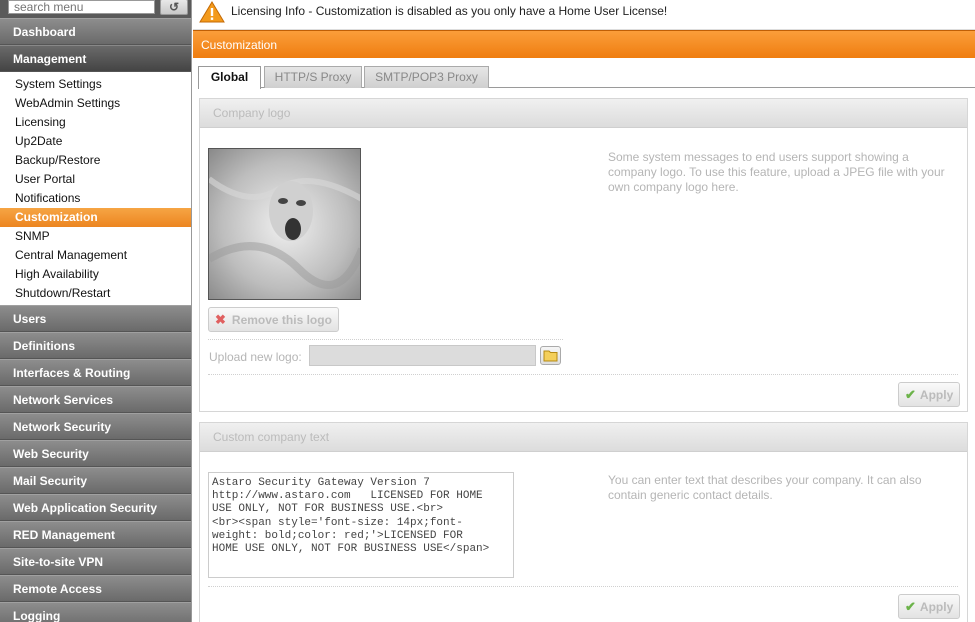 The width and height of the screenshot is (975, 622). I want to click on sidebar-item-webadmin-settings: WebAdmin Settings, so click(95, 103).